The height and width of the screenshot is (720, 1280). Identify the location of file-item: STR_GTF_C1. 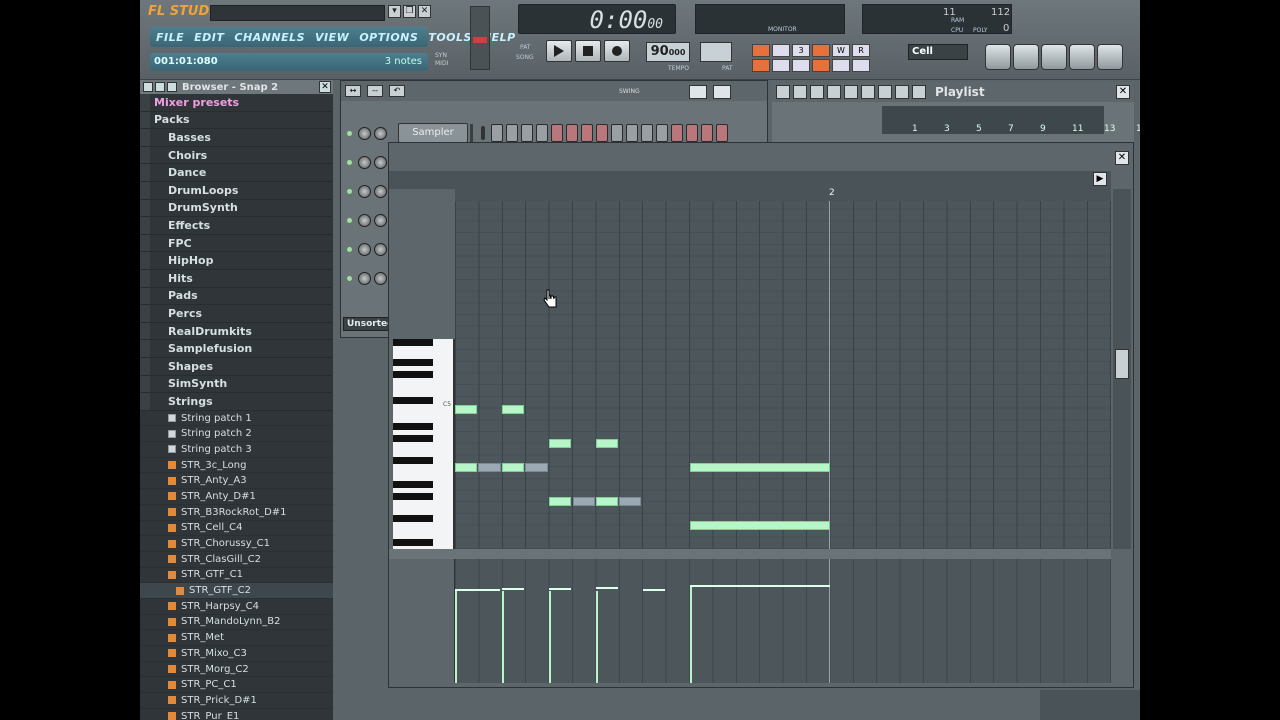
(236, 576).